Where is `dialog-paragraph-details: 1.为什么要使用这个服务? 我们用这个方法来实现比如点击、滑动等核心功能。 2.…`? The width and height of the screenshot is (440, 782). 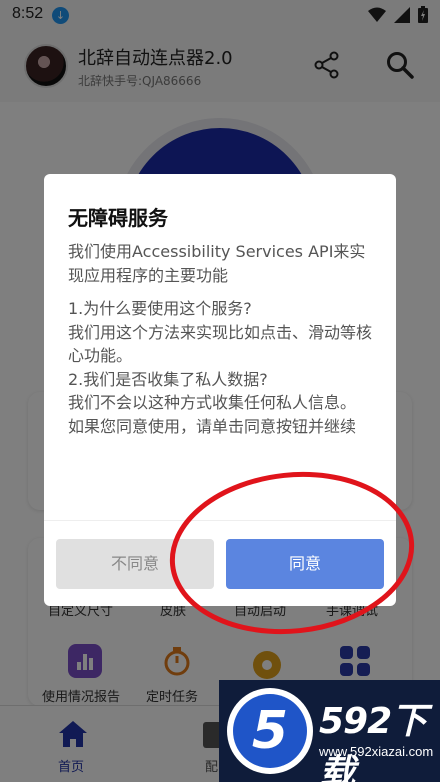 dialog-paragraph-details: 1.为什么要使用这个服务? 我们用这个方法来实现比如点击、滑动等核心功能。 2.… is located at coordinates (220, 367).